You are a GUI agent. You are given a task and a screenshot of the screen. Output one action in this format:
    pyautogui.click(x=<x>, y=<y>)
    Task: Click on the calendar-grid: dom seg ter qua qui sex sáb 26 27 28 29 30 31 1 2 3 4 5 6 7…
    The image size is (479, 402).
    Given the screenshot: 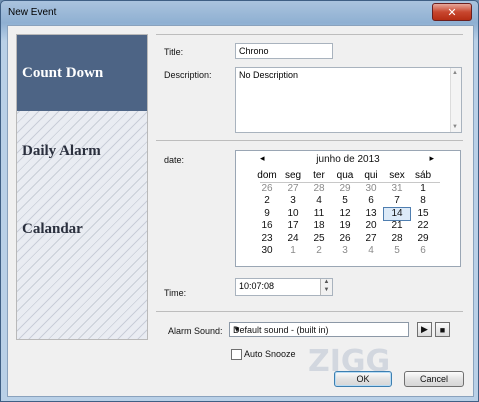 What is the action you would take?
    pyautogui.click(x=345, y=214)
    